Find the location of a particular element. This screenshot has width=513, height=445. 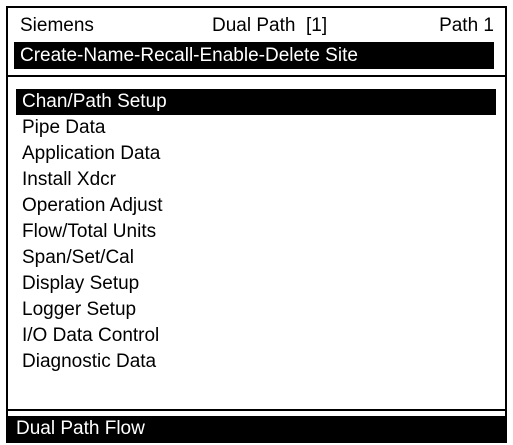

menu-item-logger-setup: Logger Setup is located at coordinates (256, 310).